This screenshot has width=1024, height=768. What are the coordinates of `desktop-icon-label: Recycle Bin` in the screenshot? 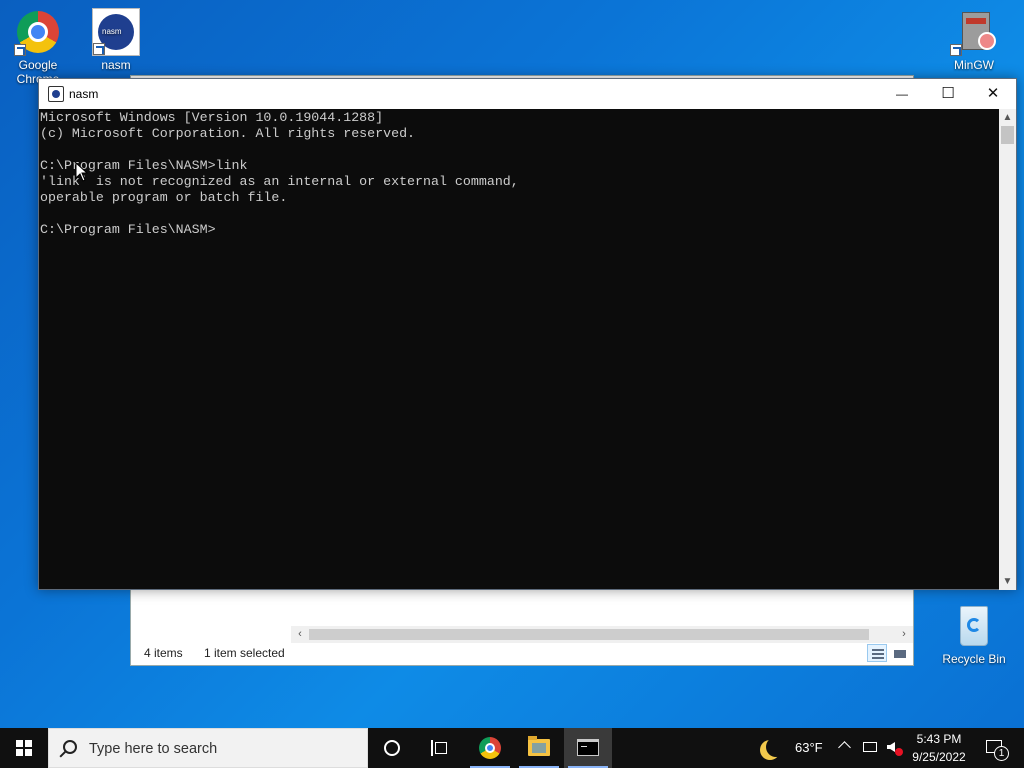 It's located at (974, 659).